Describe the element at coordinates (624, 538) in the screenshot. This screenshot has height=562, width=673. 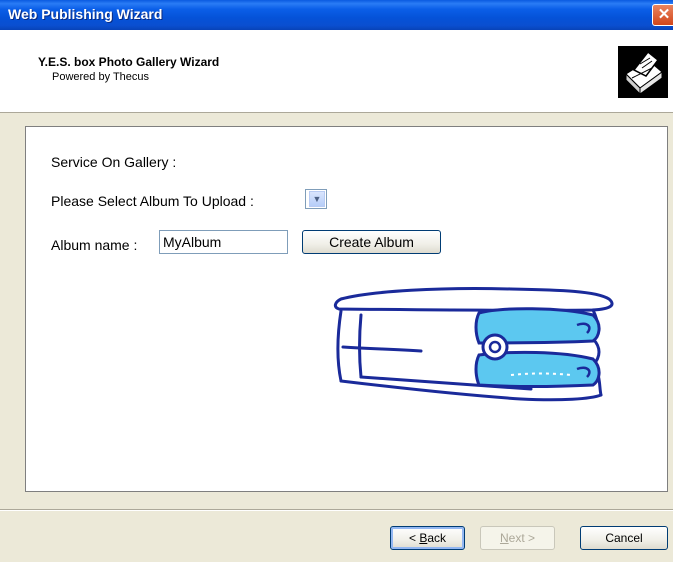
I see `cancel-button: Cancel` at that location.